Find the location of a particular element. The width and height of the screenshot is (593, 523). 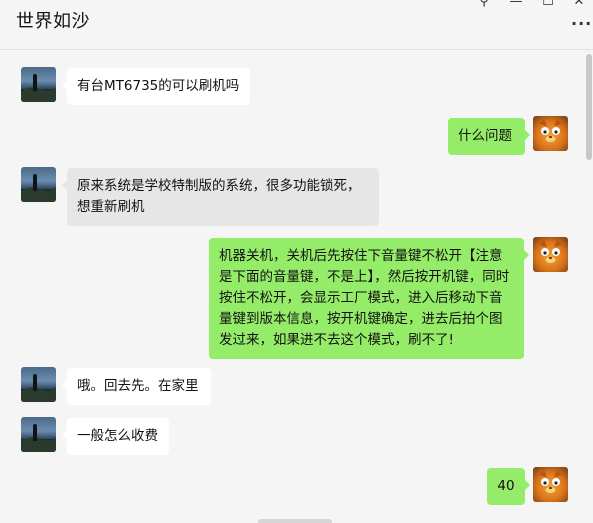

message-bubble-outgoing: 什么问题 is located at coordinates (489, 136).